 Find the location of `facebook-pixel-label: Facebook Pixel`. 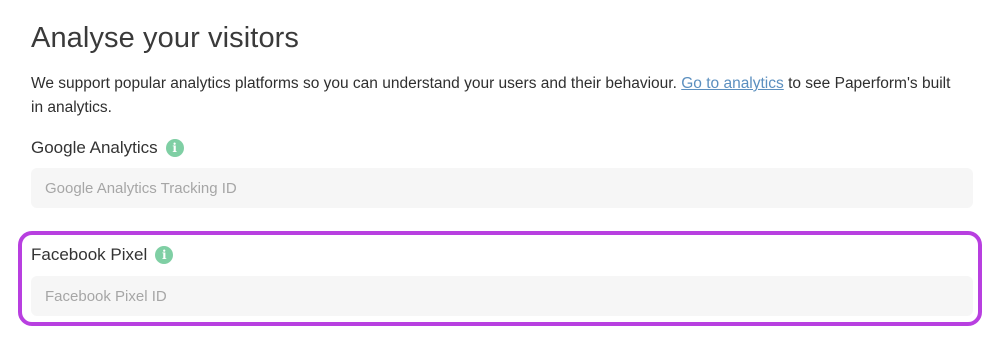

facebook-pixel-label: Facebook Pixel is located at coordinates (89, 254).